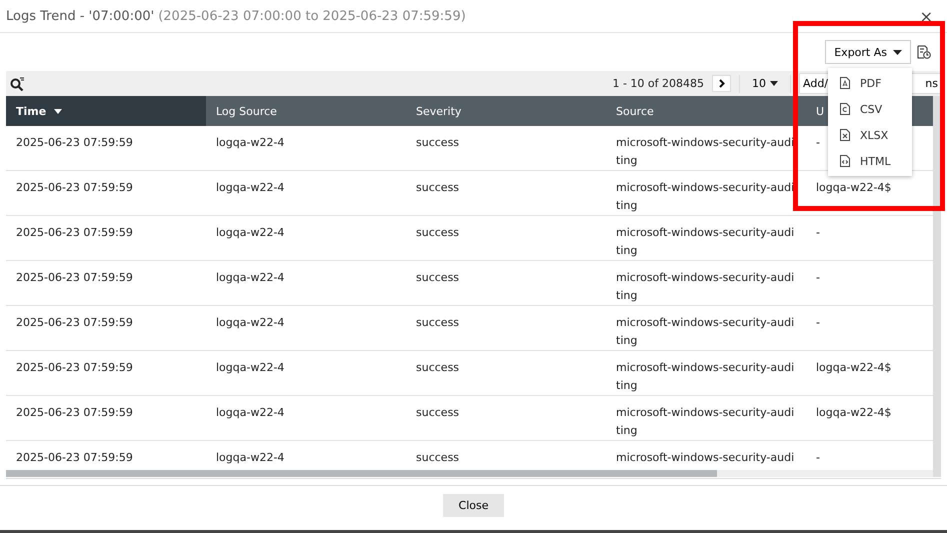 The width and height of the screenshot is (947, 533). I want to click on table-cell-text: microsoft-windows-security-audi, so click(705, 458).